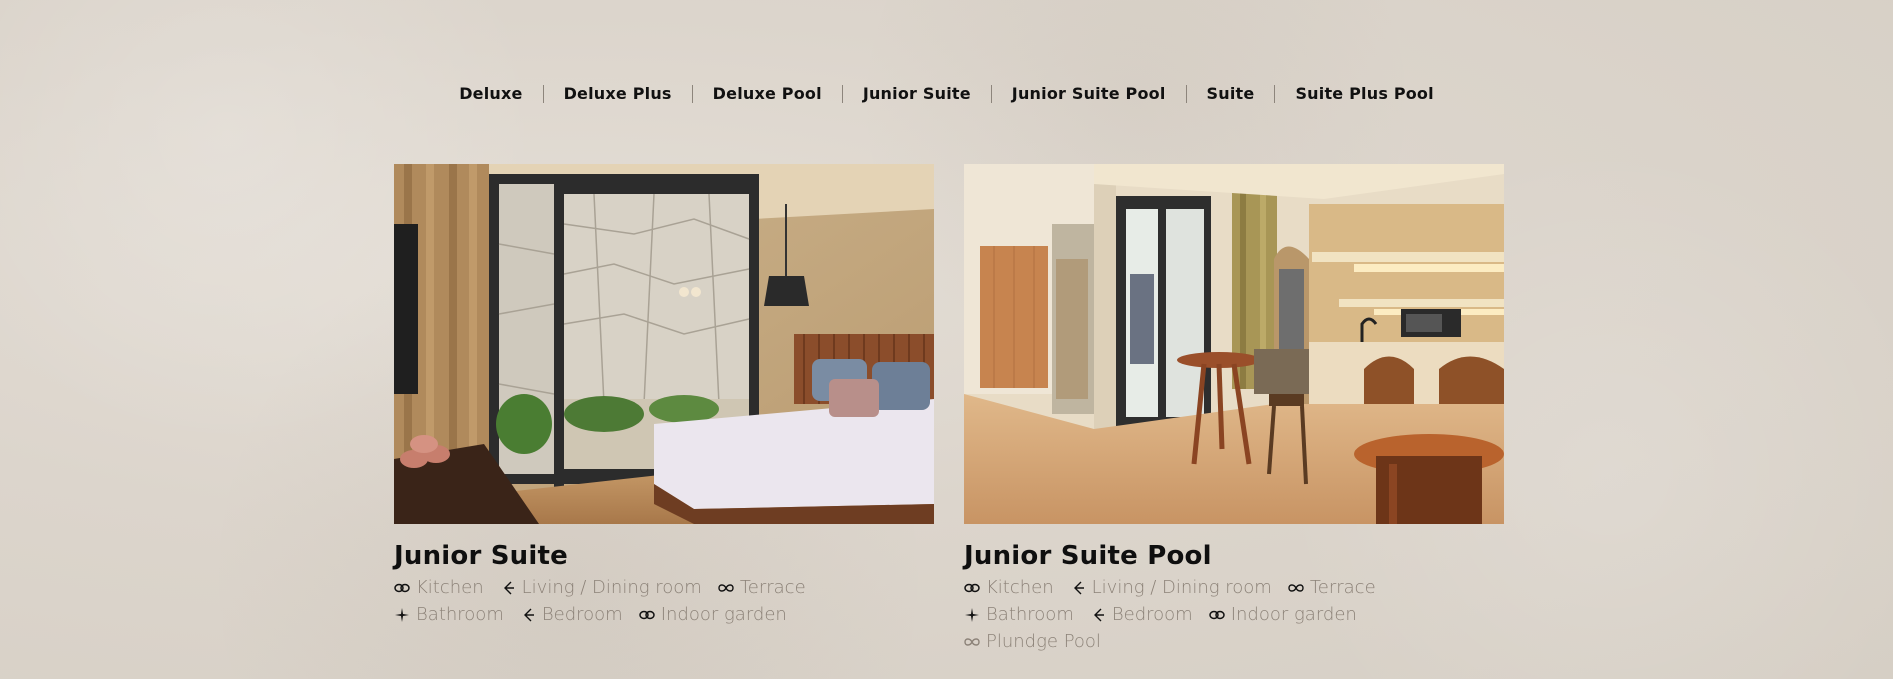 The height and width of the screenshot is (679, 1893). What do you see at coordinates (1231, 94) in the screenshot?
I see `nav-item-suite: Suite` at bounding box center [1231, 94].